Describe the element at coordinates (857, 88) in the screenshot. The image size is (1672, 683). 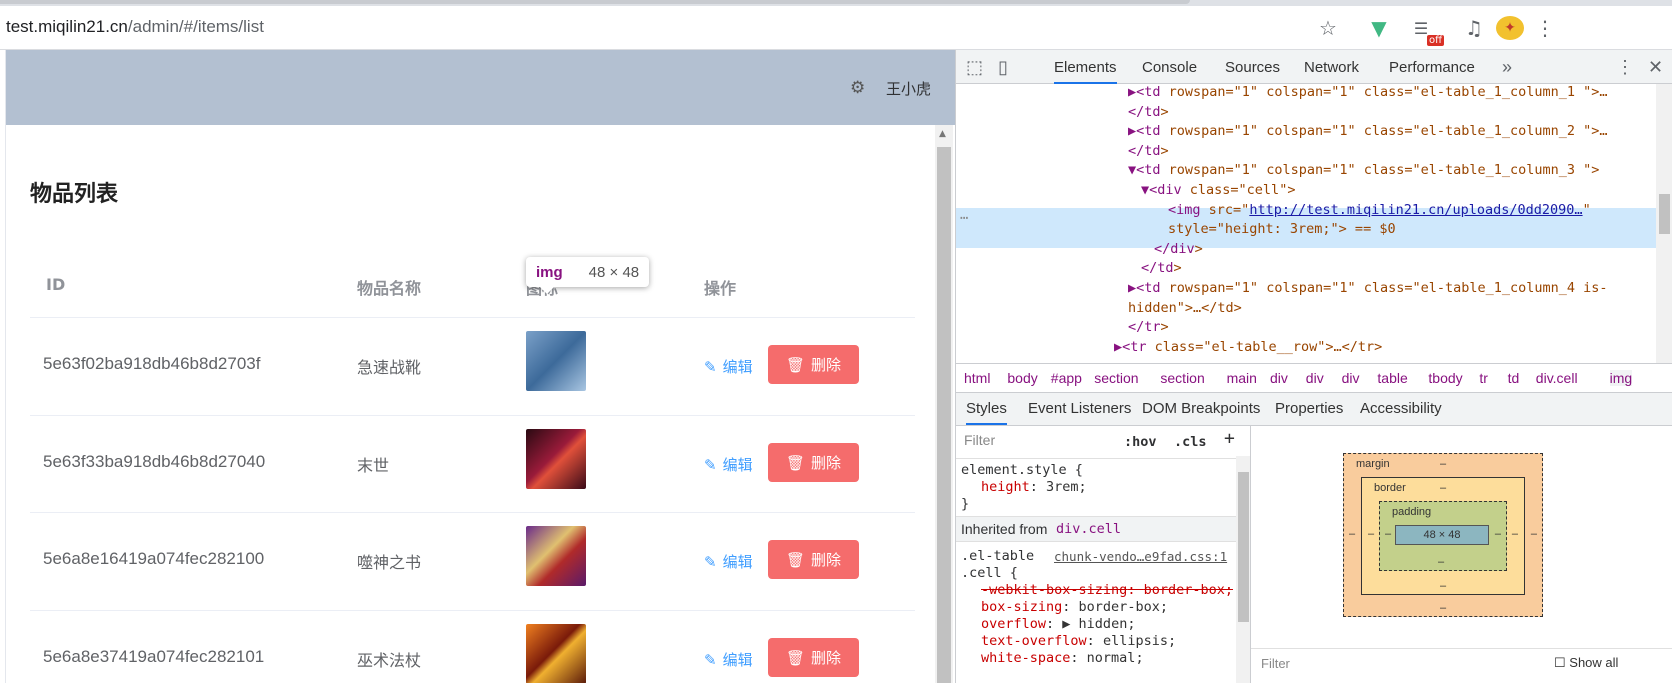
I see `settings-gear-icon: ⚙` at that location.